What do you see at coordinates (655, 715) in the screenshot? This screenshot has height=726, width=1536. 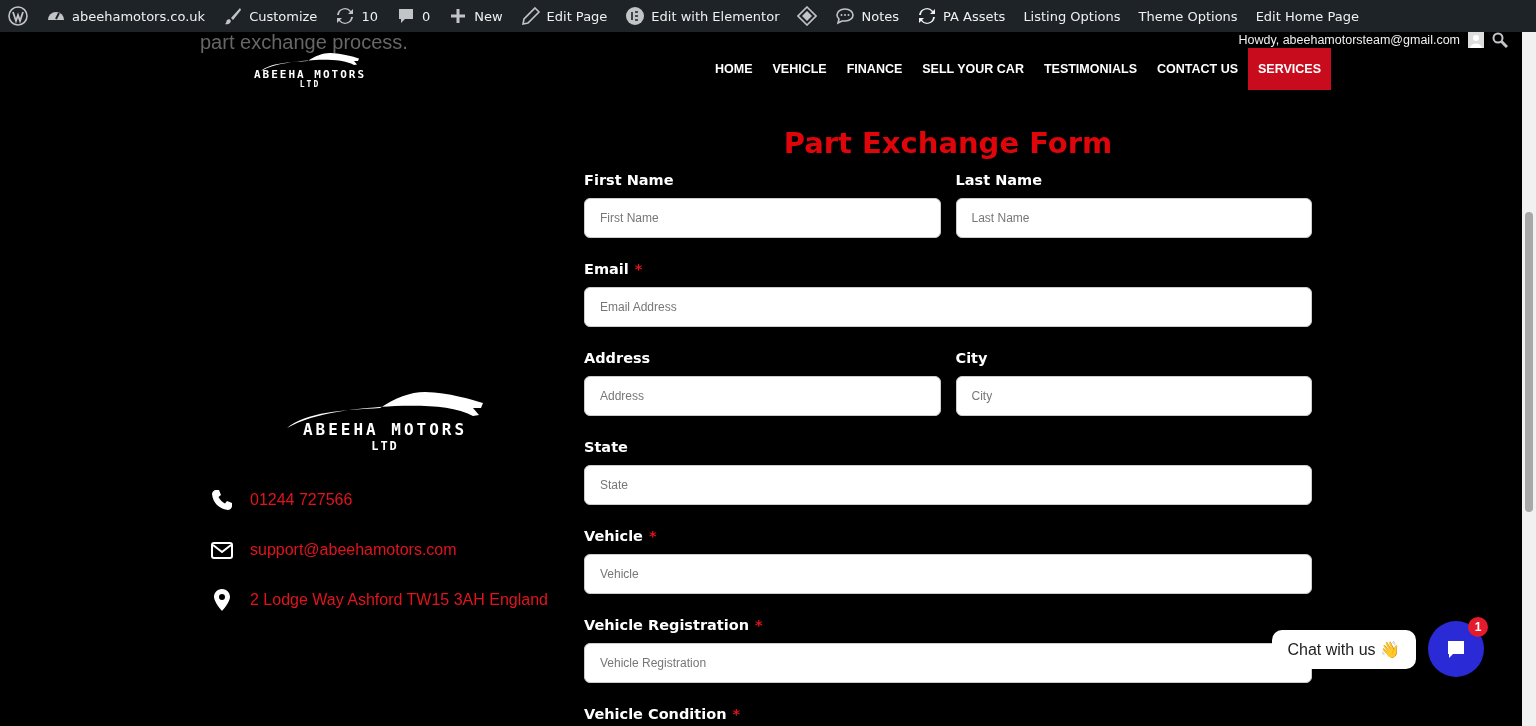 I see `field-label: Vehicle Condition` at bounding box center [655, 715].